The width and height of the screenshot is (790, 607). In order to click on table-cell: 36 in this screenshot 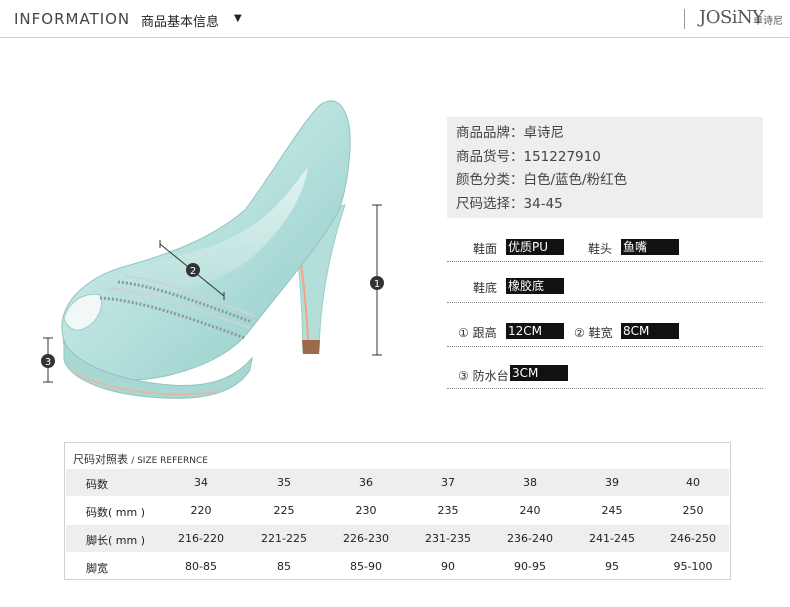, I will do `click(366, 482)`.